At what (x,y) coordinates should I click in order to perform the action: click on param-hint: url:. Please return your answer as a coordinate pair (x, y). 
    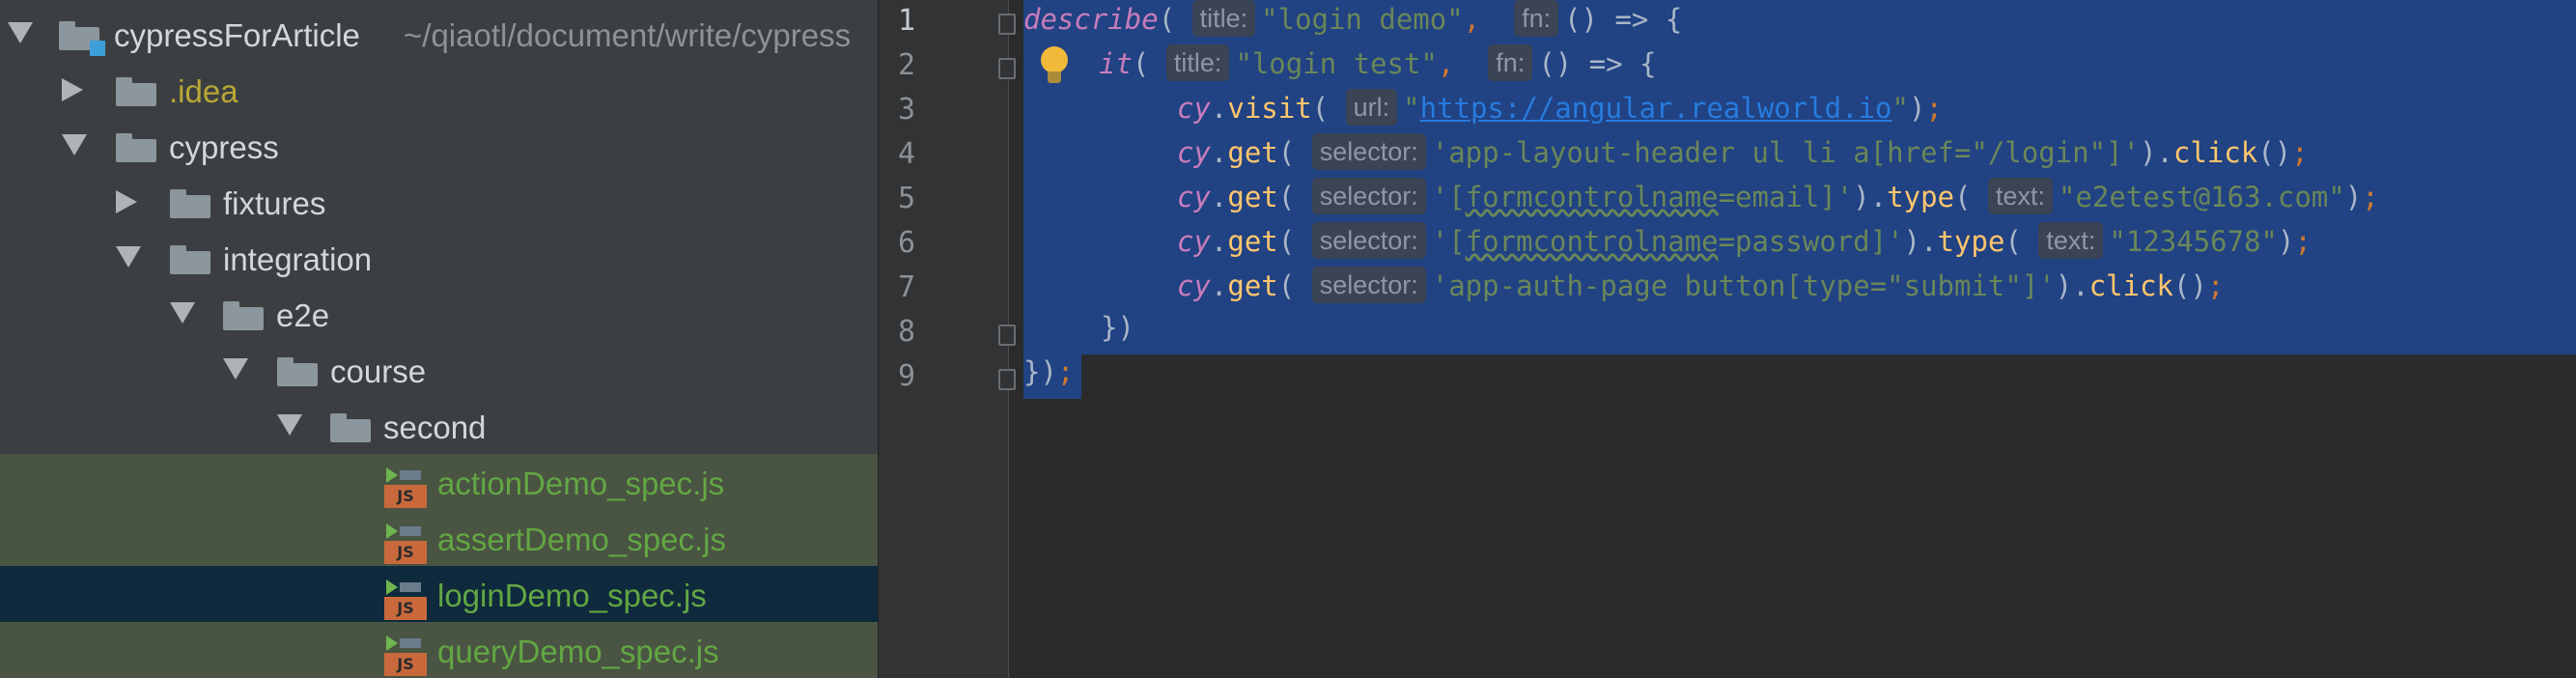
    Looking at the image, I should click on (1371, 108).